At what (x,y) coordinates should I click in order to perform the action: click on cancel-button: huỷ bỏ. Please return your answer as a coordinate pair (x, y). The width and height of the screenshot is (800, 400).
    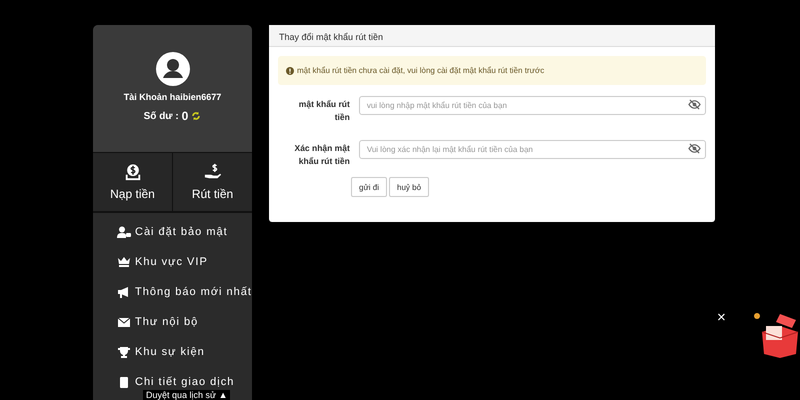
    Looking at the image, I should click on (409, 187).